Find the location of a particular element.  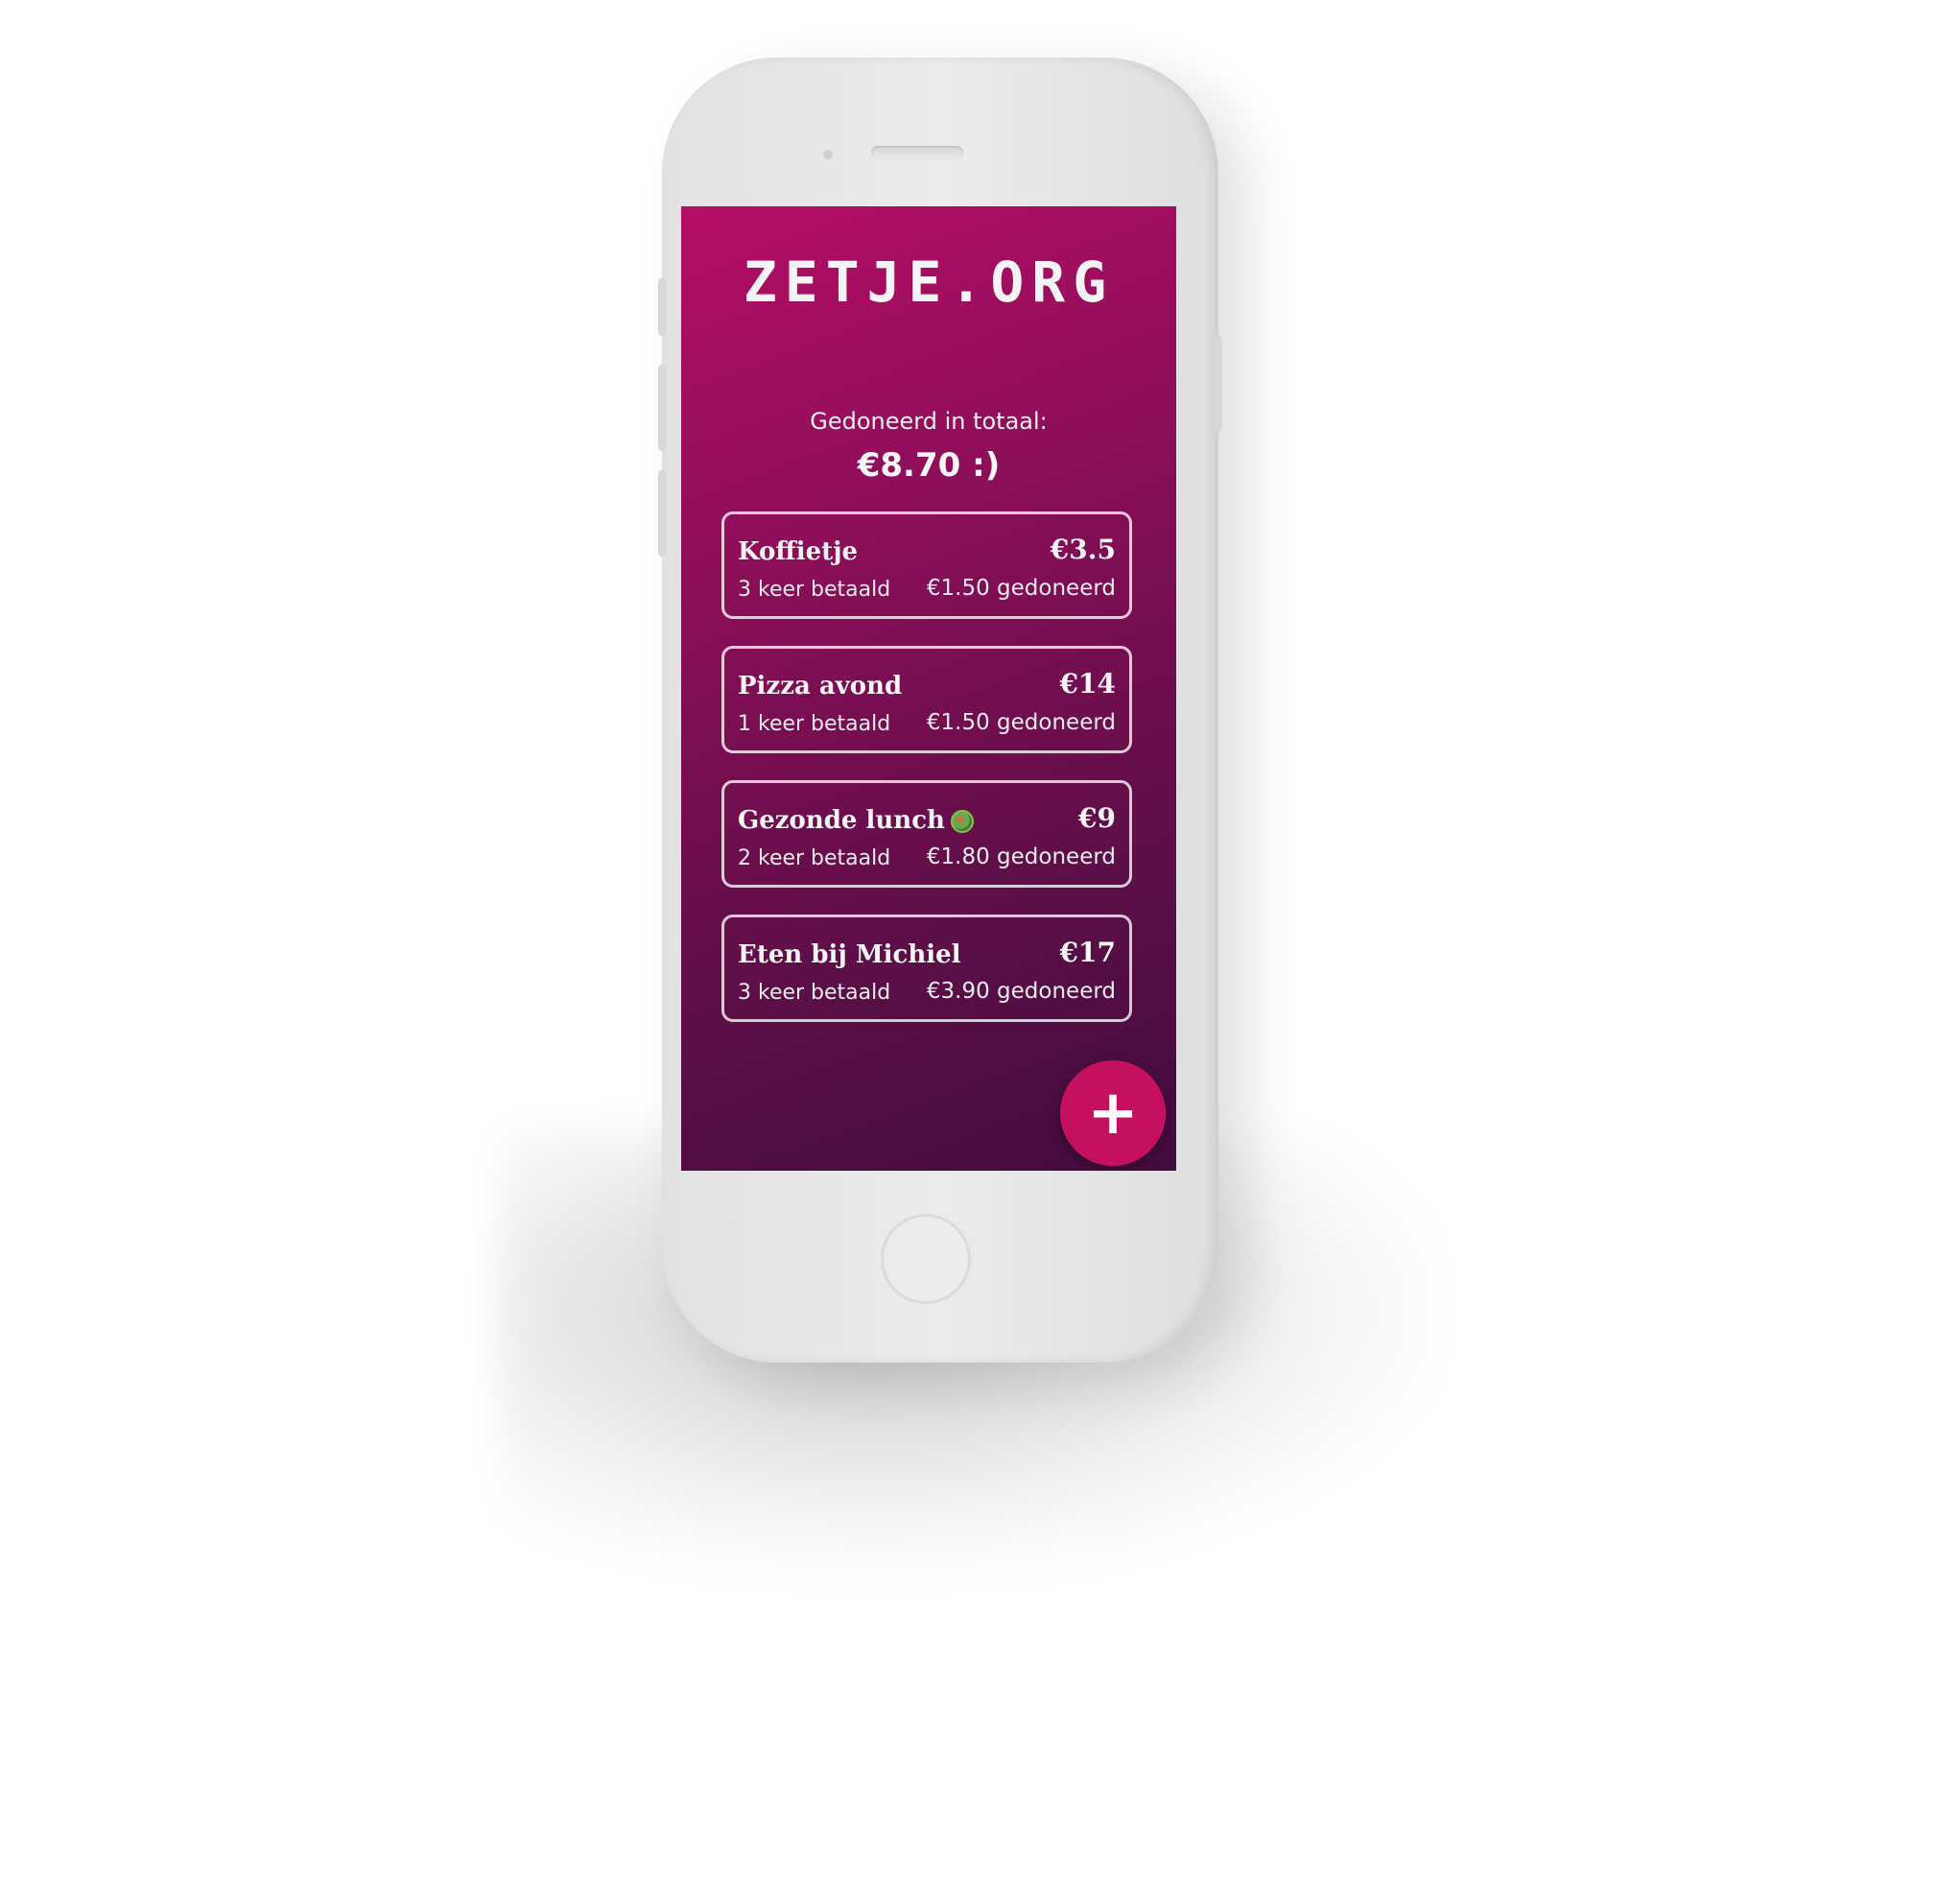

item-price: €9 is located at coordinates (1097, 818).